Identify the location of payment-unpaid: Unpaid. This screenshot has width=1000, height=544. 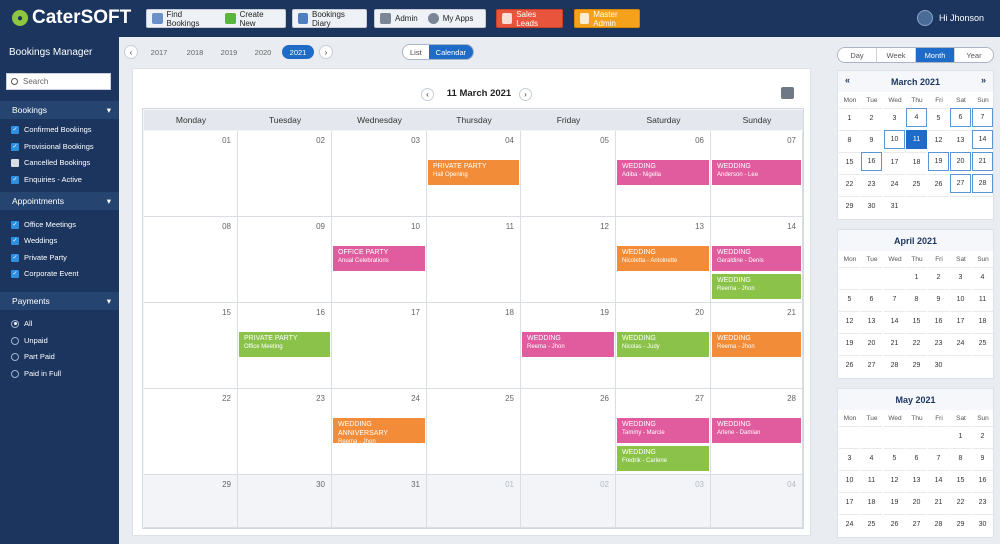
(29, 340).